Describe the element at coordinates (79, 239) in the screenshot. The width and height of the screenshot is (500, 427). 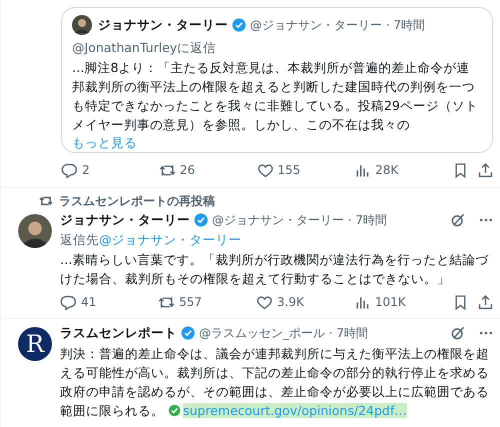
I see `reply-to-label: 返信先` at that location.